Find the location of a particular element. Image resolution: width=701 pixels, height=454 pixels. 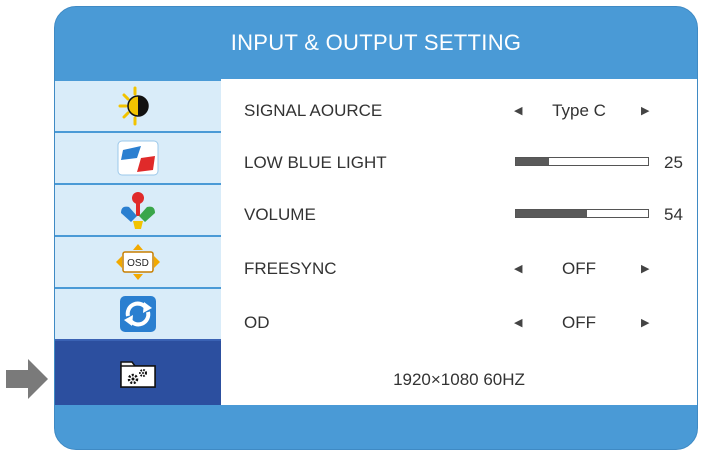

sidebar-item-settings is located at coordinates (138, 372).